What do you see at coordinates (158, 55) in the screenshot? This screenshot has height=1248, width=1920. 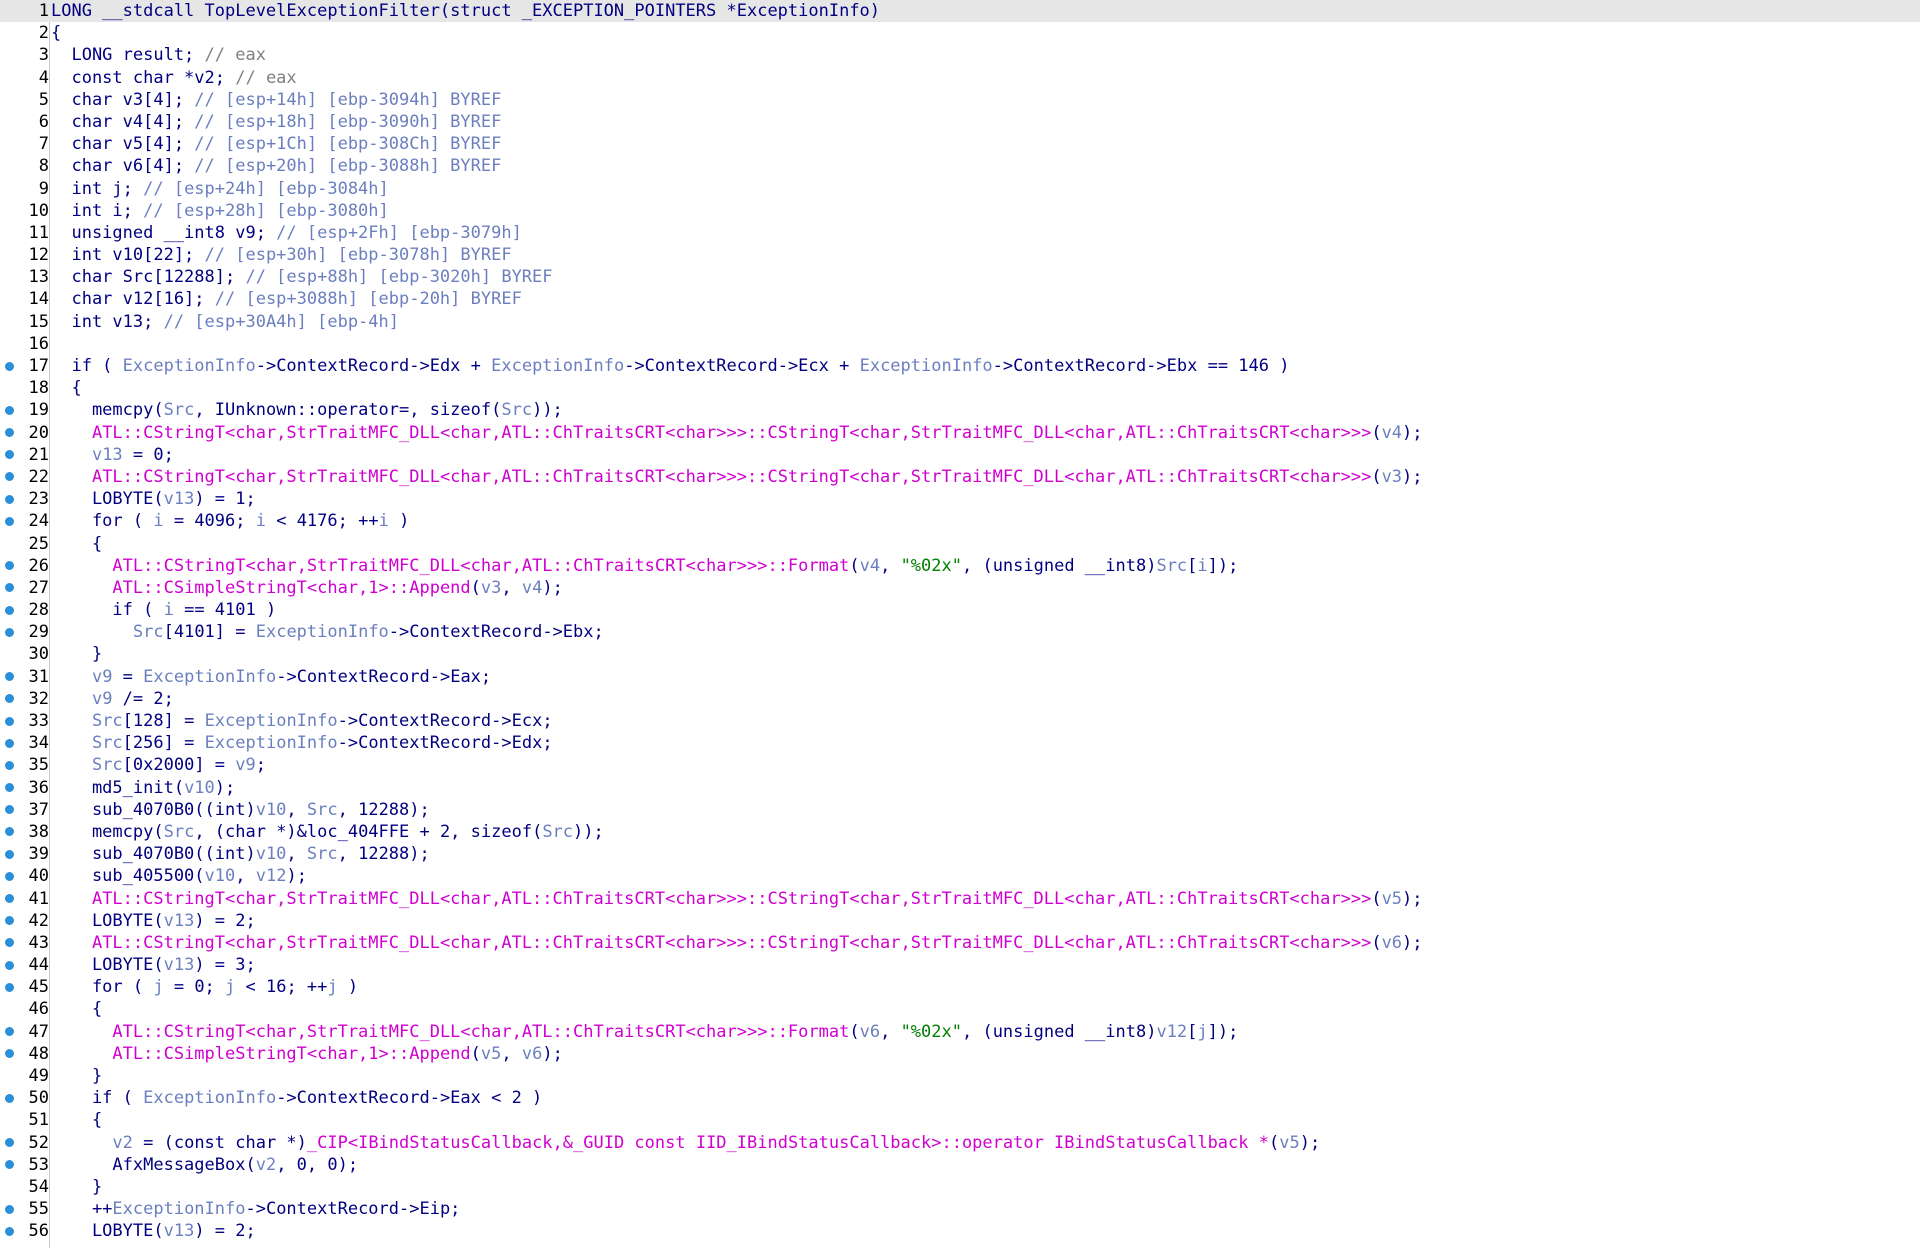 I see `code-text: LONG result; // eax` at bounding box center [158, 55].